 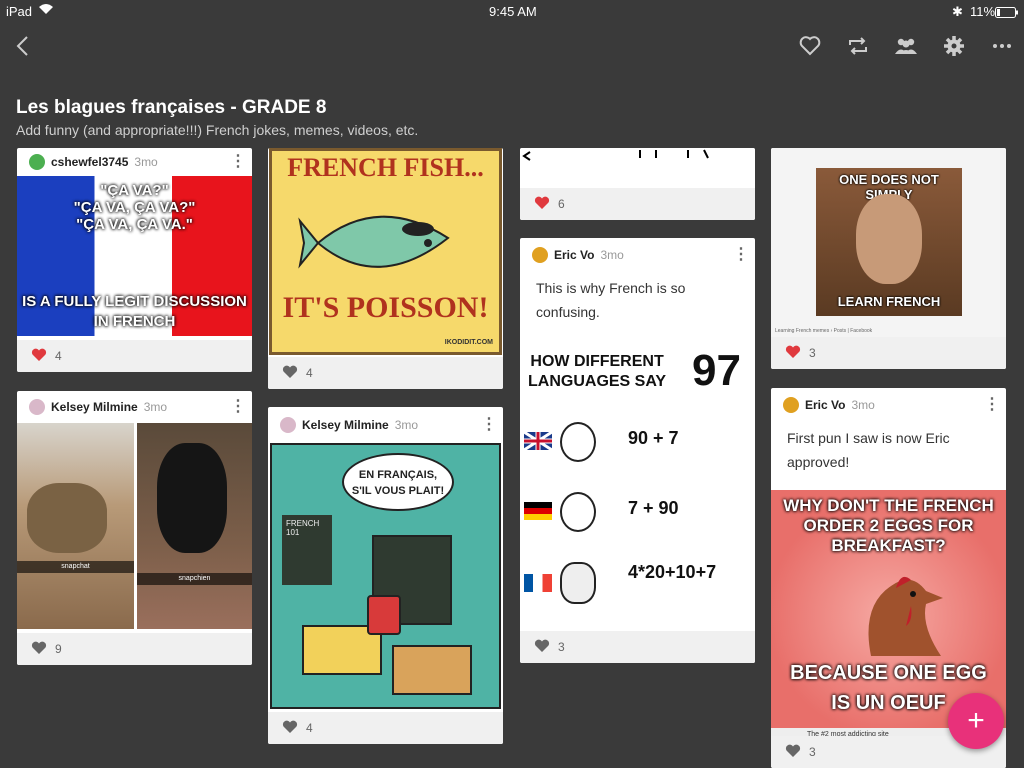 I want to click on germany-flag-icon, so click(x=538, y=511).